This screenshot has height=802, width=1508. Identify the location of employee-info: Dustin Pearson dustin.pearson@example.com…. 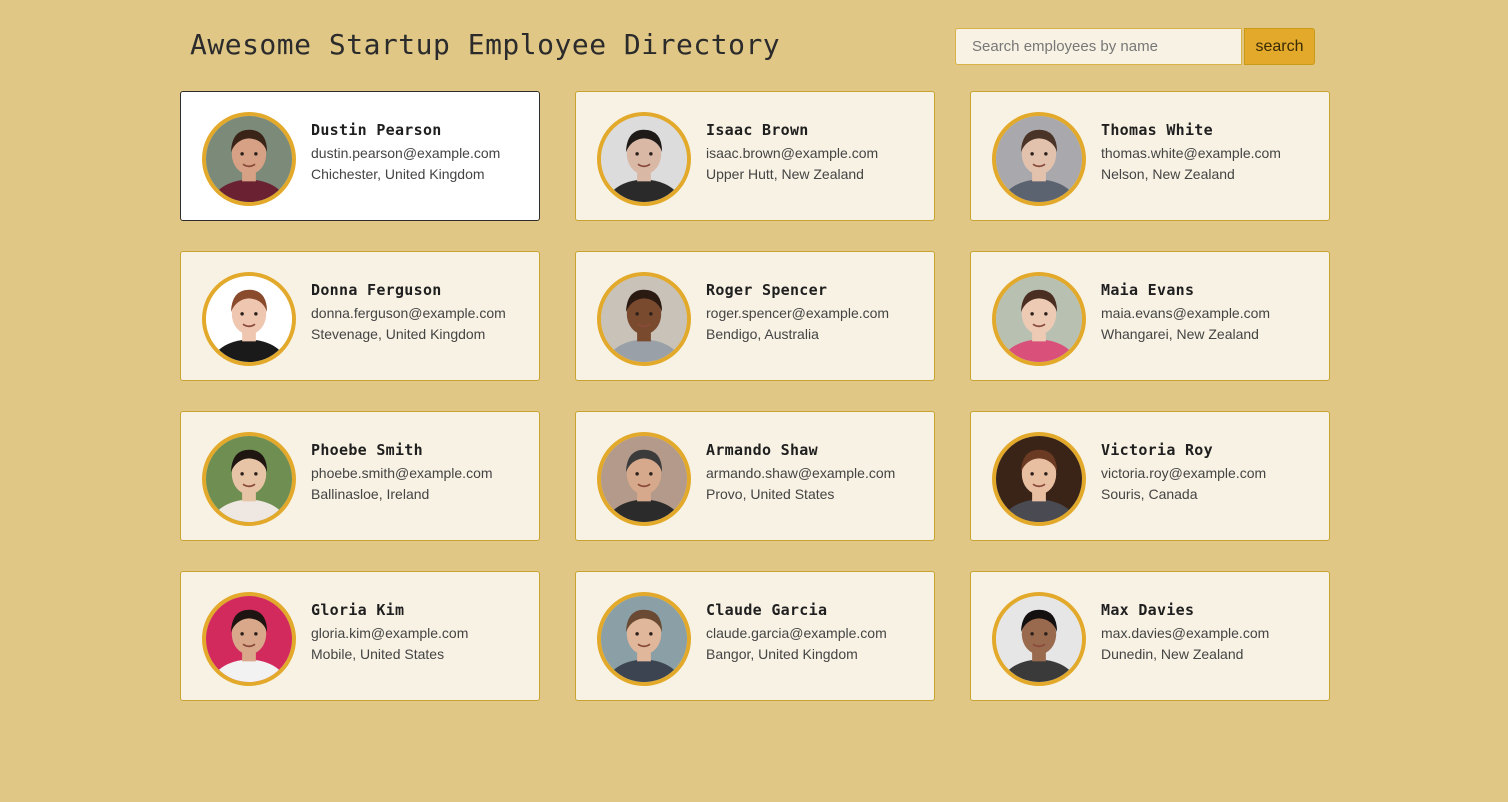
(421, 152).